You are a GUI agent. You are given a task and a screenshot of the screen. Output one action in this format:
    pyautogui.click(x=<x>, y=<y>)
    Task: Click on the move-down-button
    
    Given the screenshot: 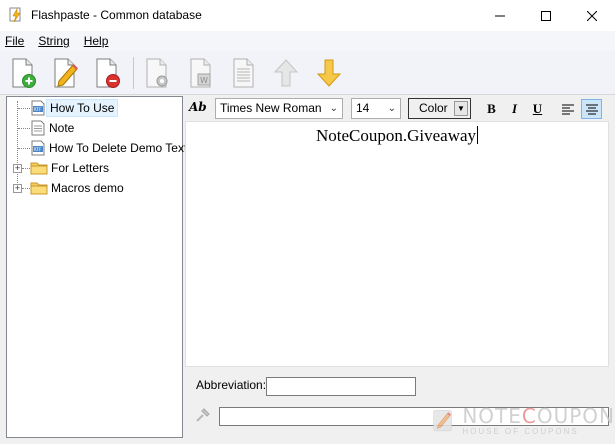 What is the action you would take?
    pyautogui.click(x=329, y=73)
    